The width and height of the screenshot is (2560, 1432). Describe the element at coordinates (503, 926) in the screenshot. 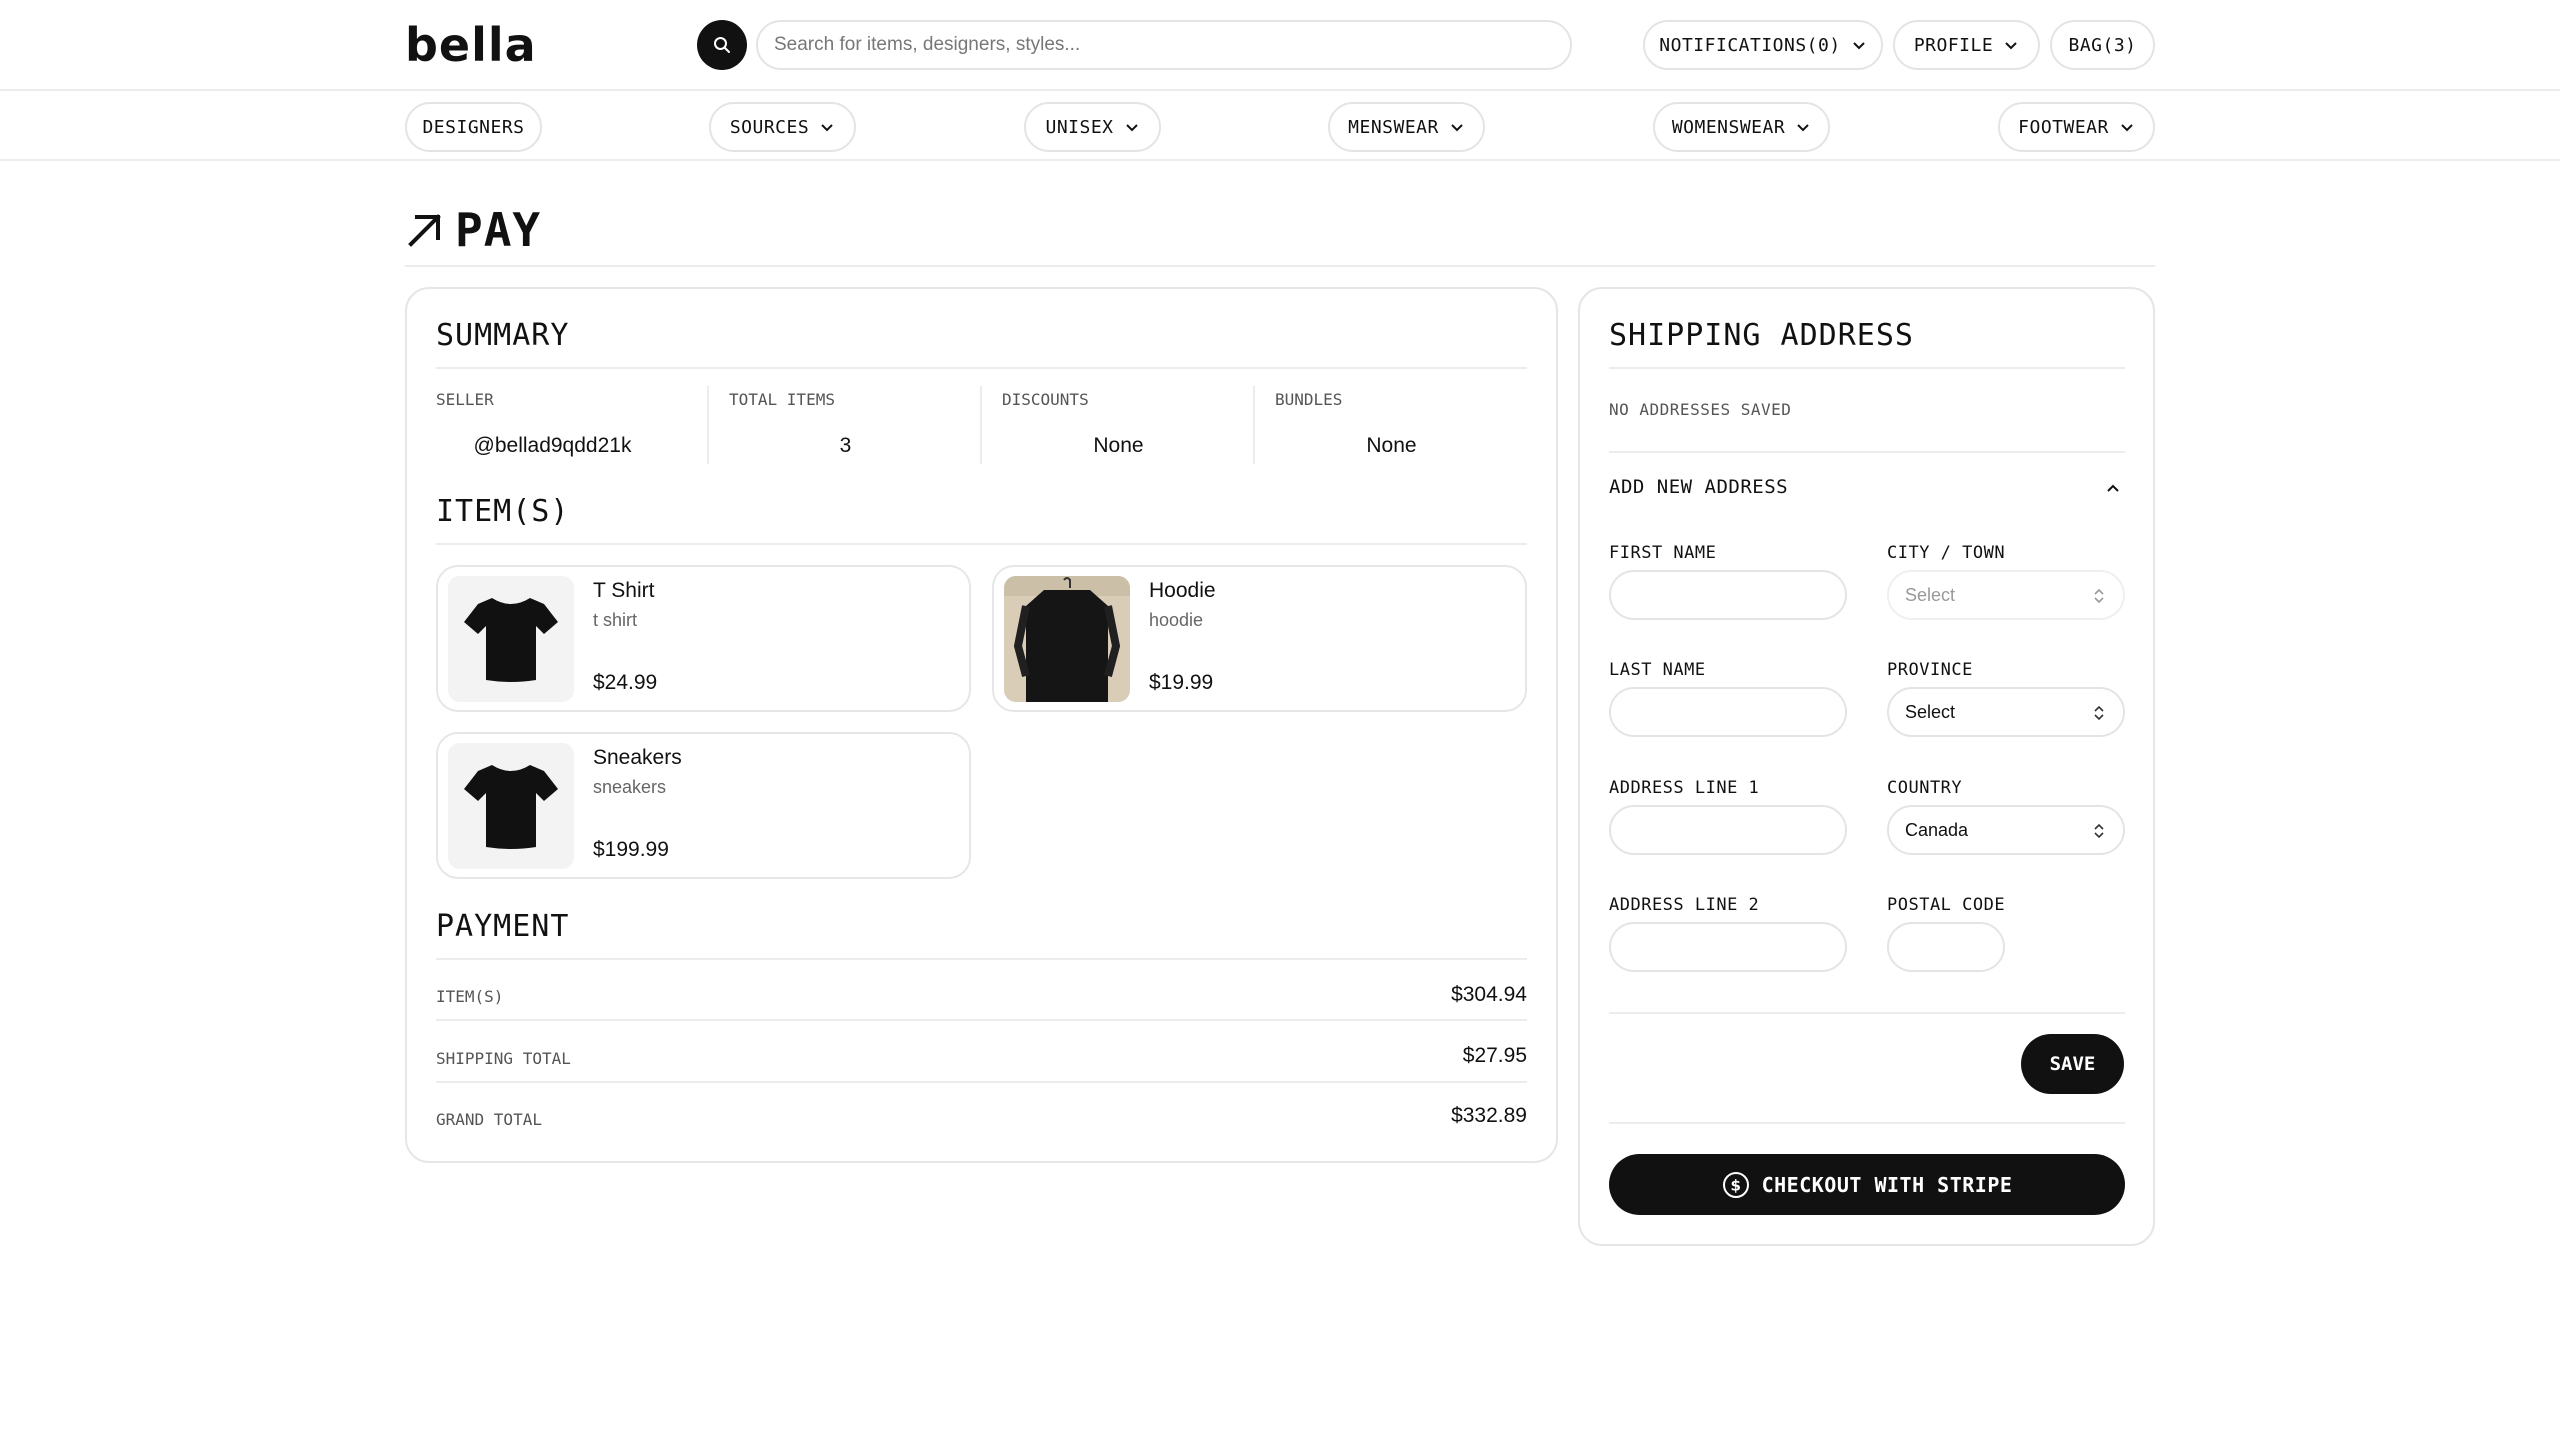

I see `payment-heading: PAYMENT` at that location.